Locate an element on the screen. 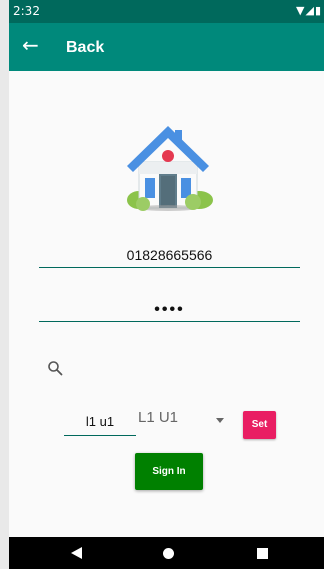 The image size is (324, 569). level-spinner: L1 U1 is located at coordinates (158, 417).